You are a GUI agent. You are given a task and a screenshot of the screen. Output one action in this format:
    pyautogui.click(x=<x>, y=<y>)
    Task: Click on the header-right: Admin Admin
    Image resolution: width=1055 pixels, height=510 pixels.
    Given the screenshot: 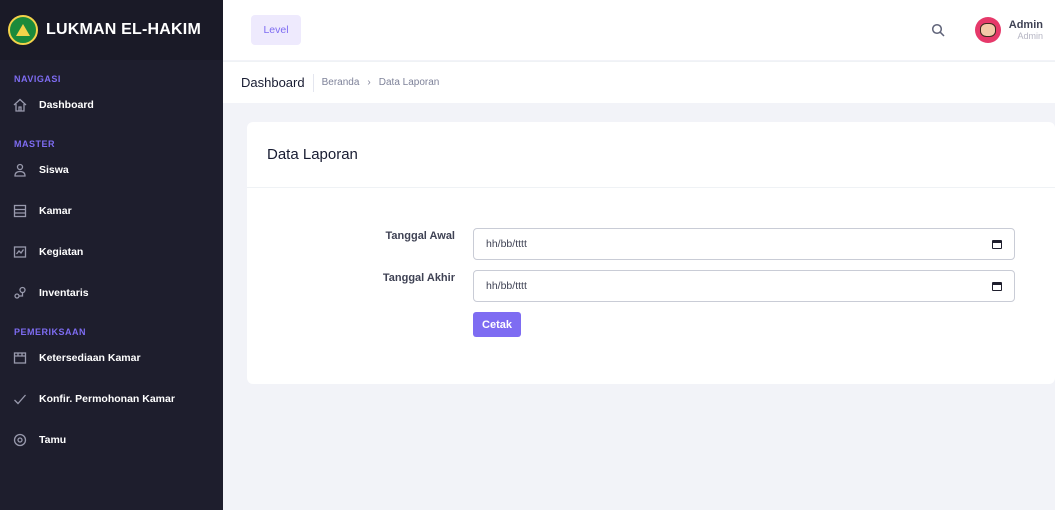 What is the action you would take?
    pyautogui.click(x=987, y=30)
    